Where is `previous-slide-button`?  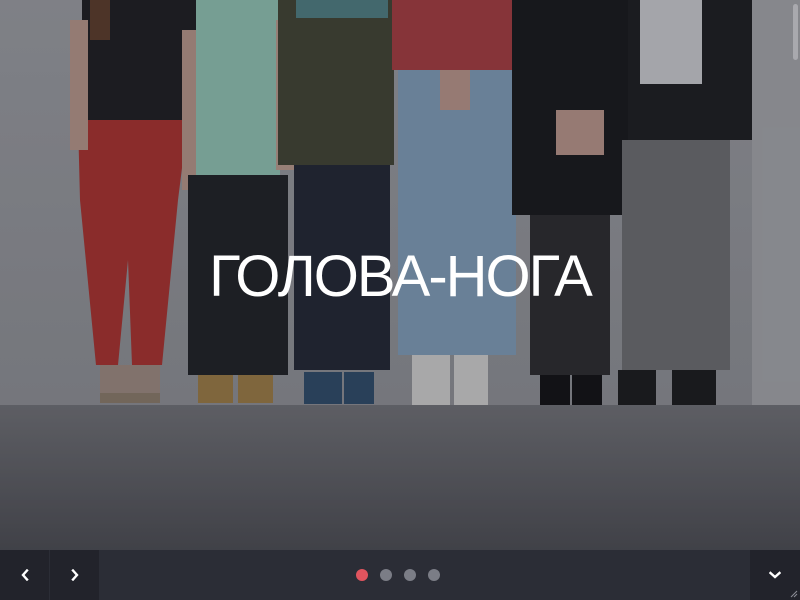 previous-slide-button is located at coordinates (24, 575).